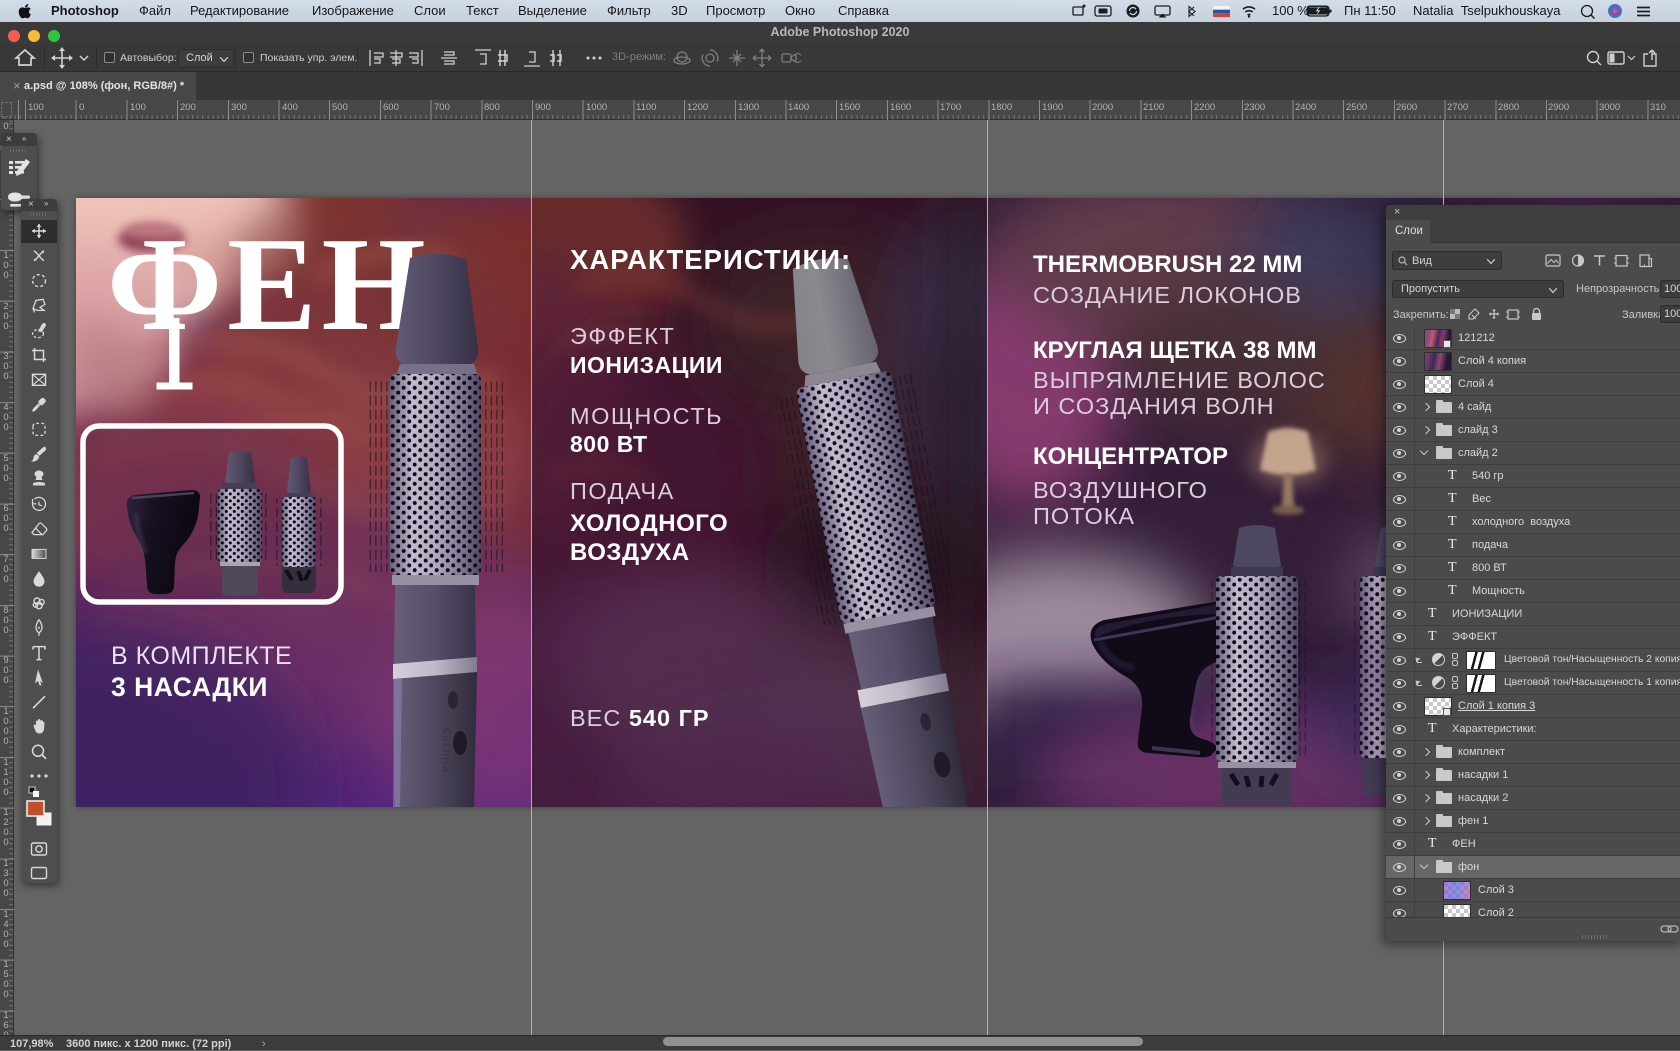  I want to click on svg-text: ПОДАЧА, so click(622, 491).